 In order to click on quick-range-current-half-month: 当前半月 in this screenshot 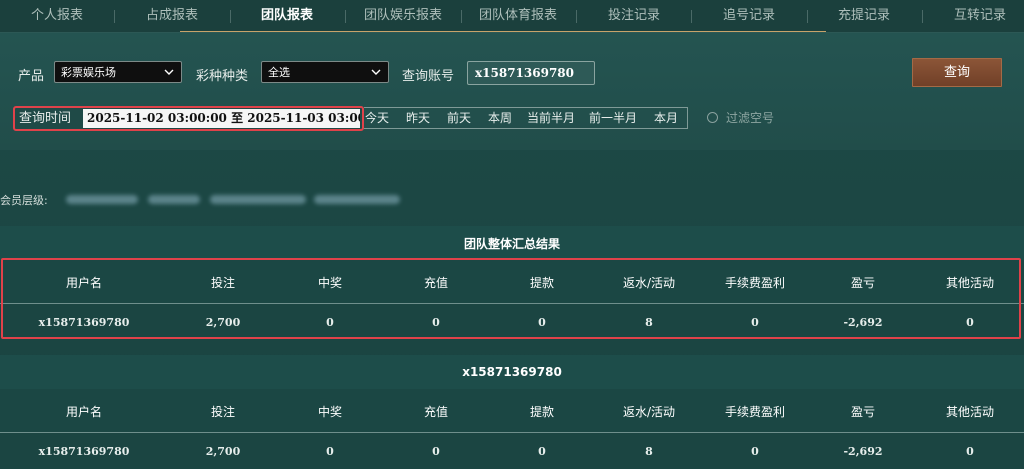, I will do `click(551, 118)`.